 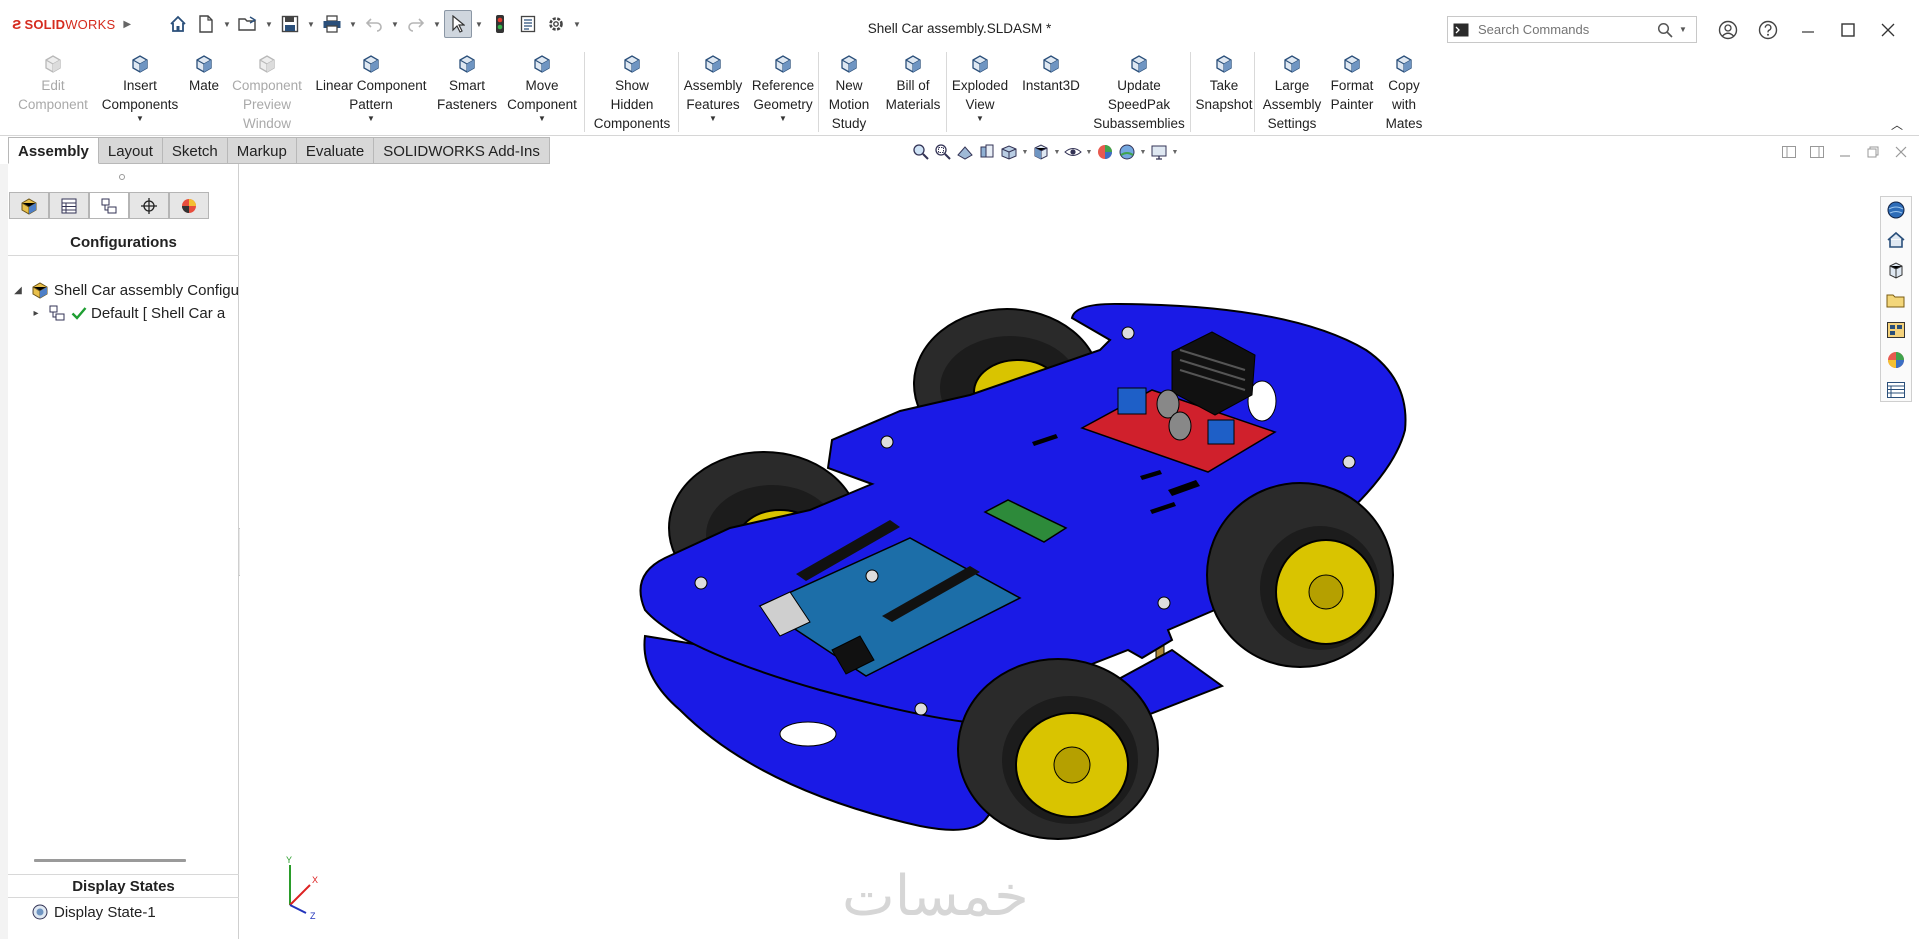 I want to click on custom-properties-icon, so click(x=1896, y=390).